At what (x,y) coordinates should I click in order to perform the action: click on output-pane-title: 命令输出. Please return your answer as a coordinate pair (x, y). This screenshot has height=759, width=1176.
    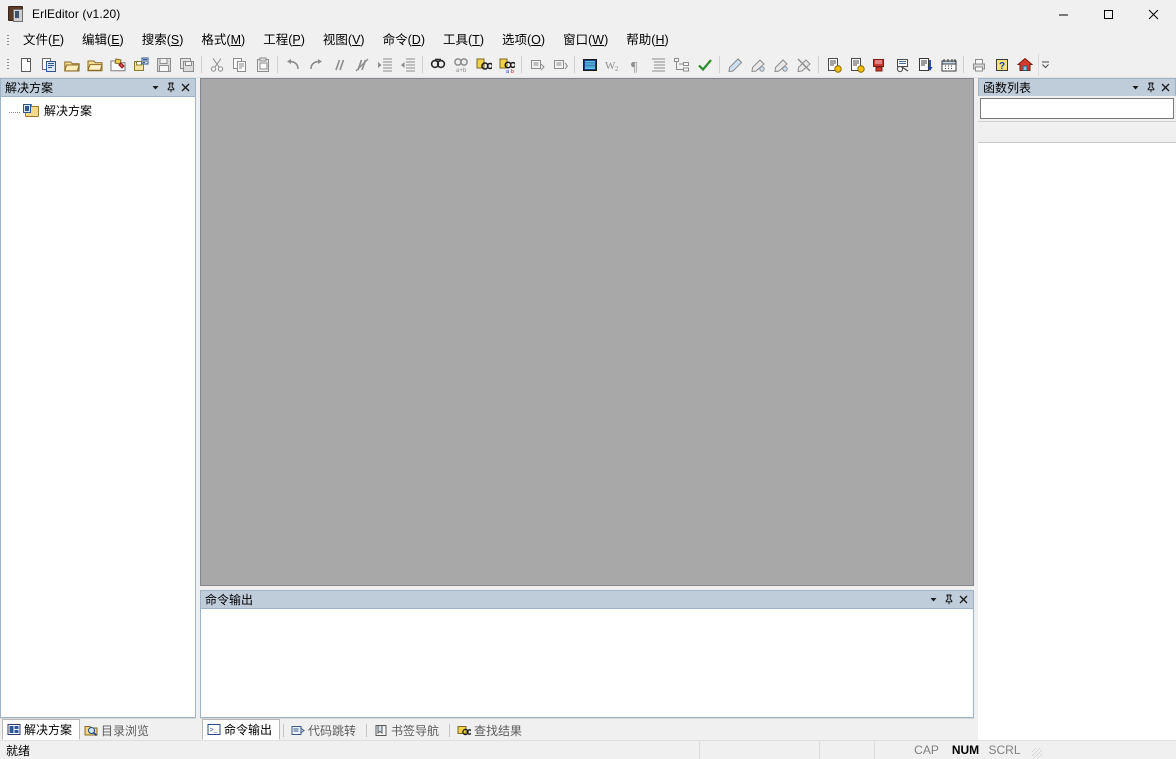
    Looking at the image, I should click on (229, 599).